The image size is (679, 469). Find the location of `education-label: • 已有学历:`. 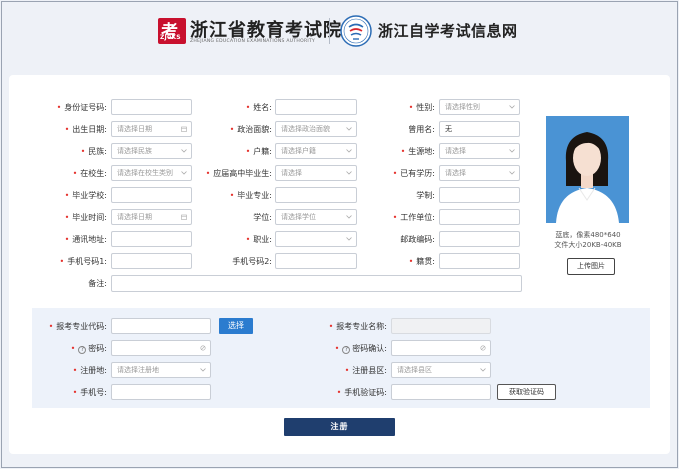

education-label: • 已有学历: is located at coordinates (413, 173).